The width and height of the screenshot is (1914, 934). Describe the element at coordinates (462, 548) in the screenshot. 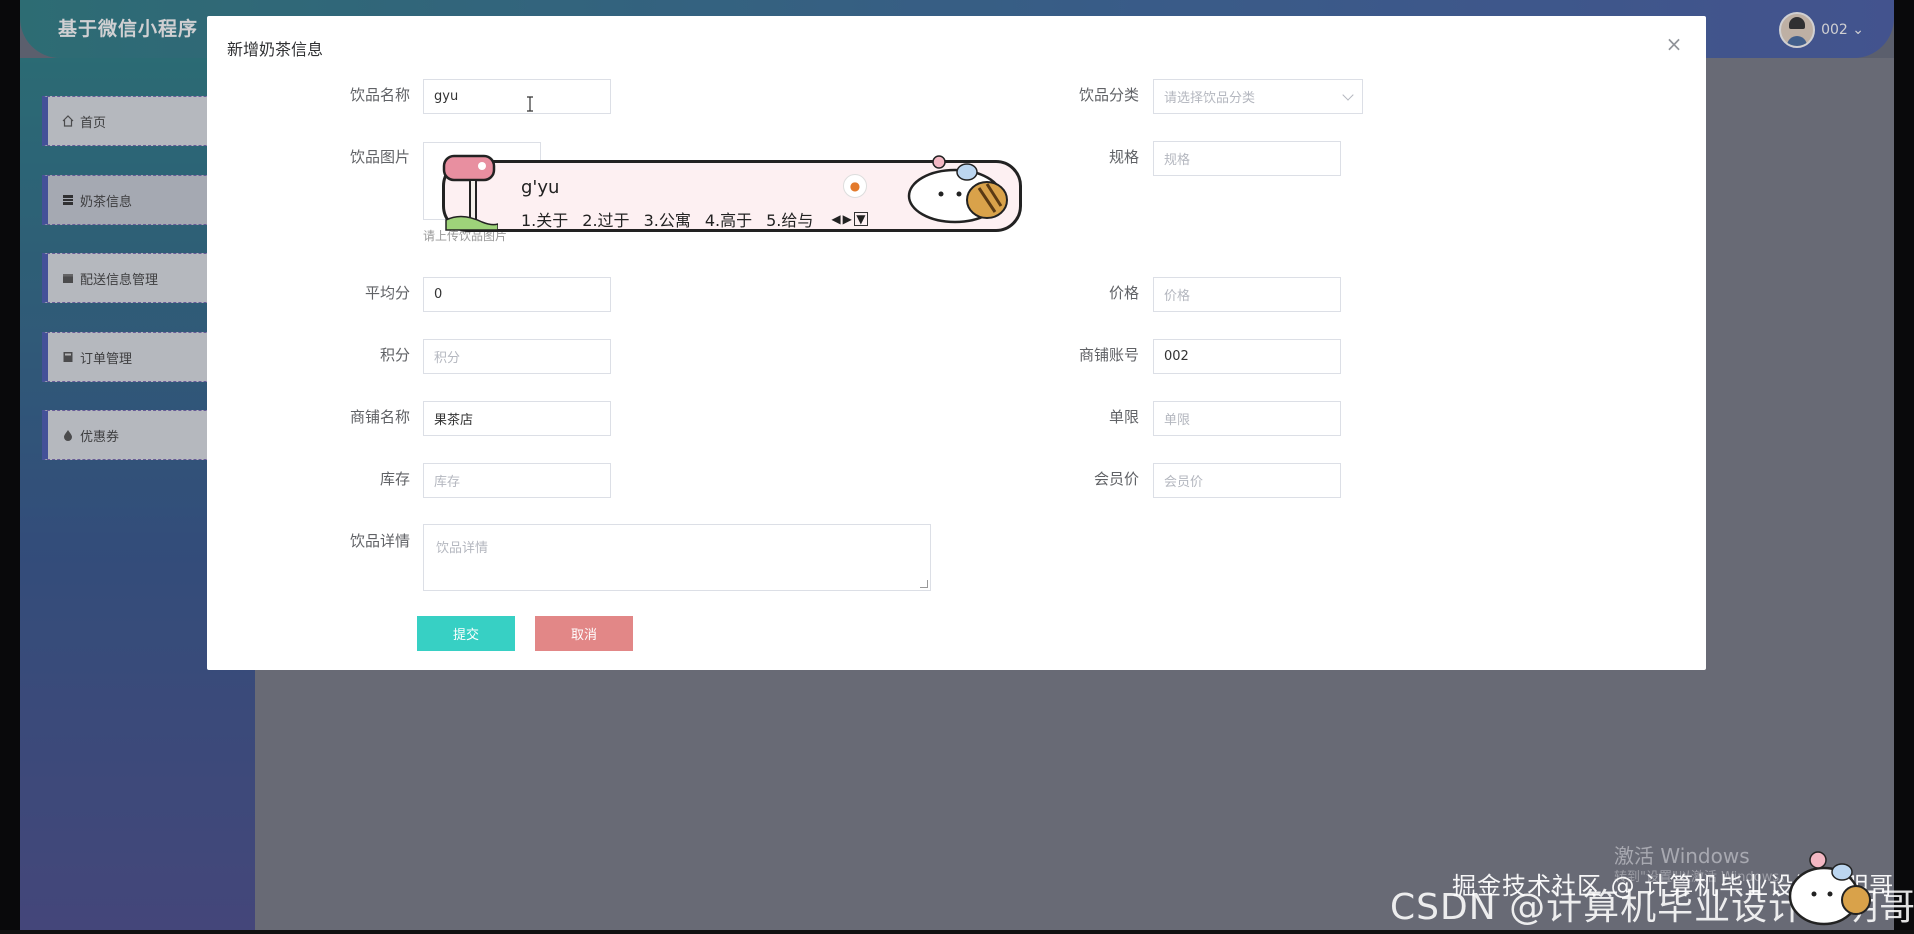

I see `detail-placeholder: 饮品详情` at that location.